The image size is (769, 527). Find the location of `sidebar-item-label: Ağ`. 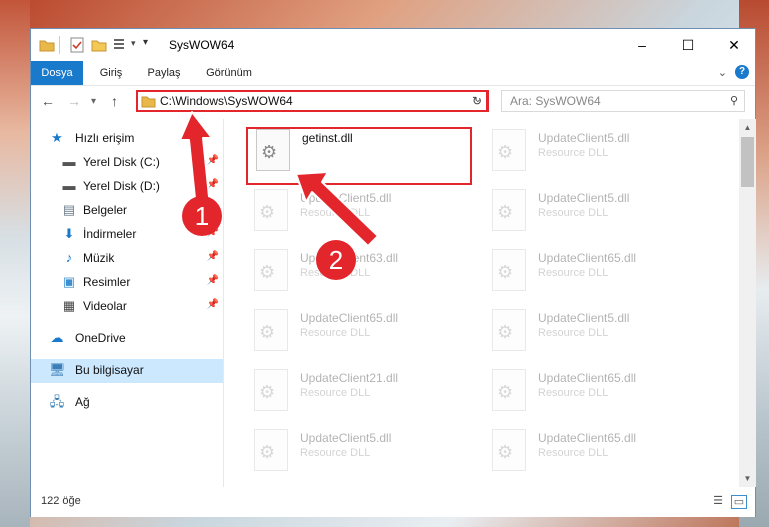

sidebar-item-label: Ağ is located at coordinates (82, 402).